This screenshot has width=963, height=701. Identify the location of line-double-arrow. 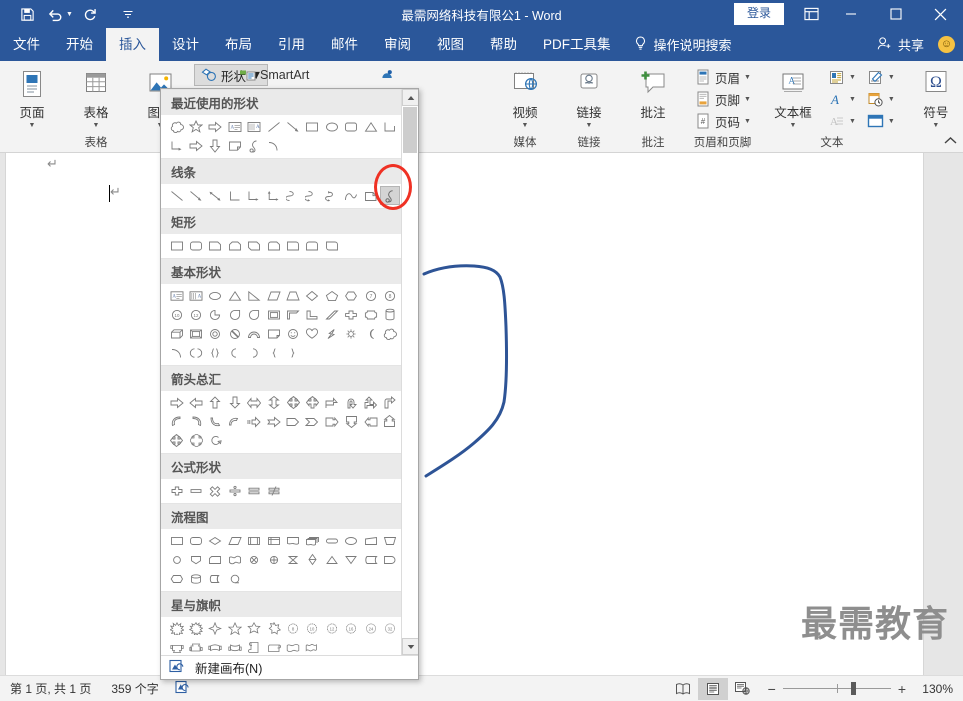
(215, 195).